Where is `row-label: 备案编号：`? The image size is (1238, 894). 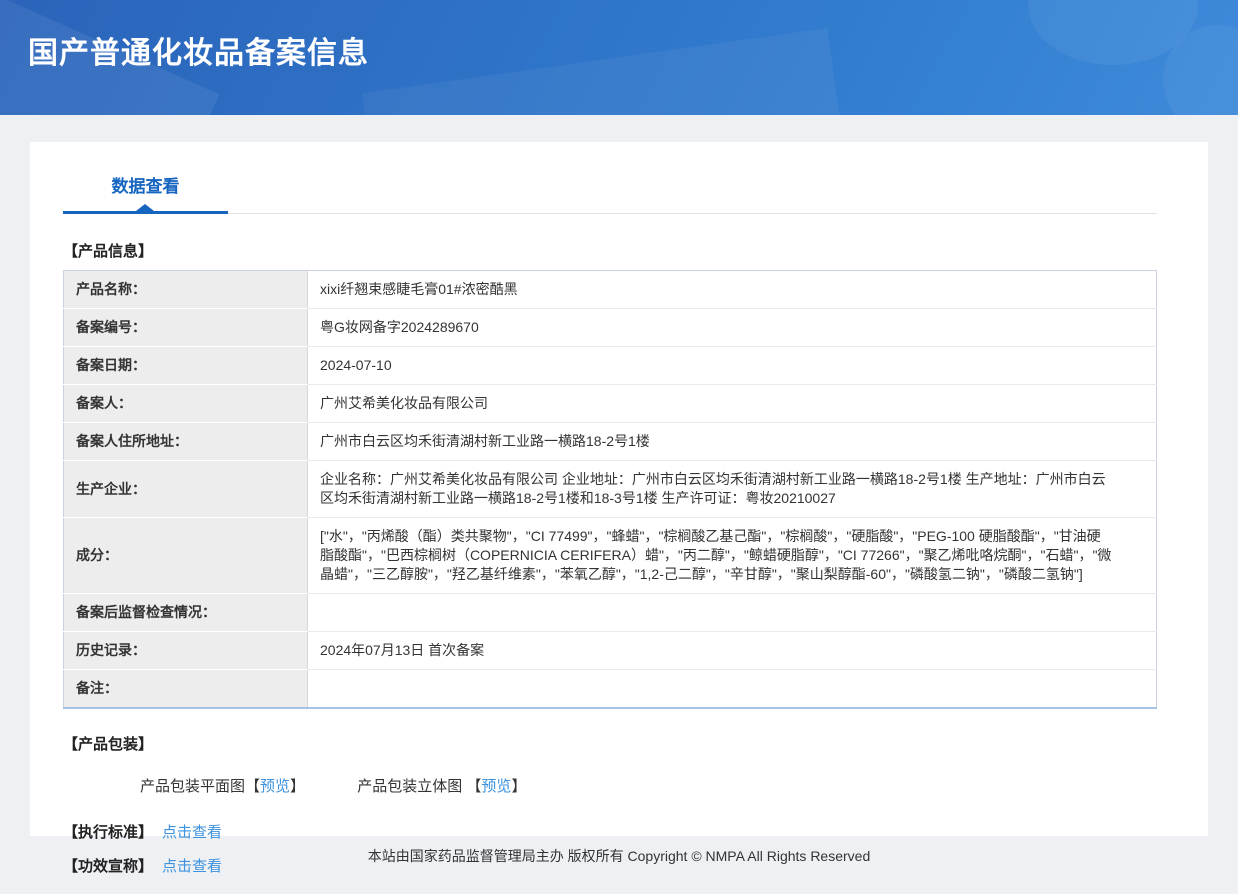 row-label: 备案编号： is located at coordinates (185, 327).